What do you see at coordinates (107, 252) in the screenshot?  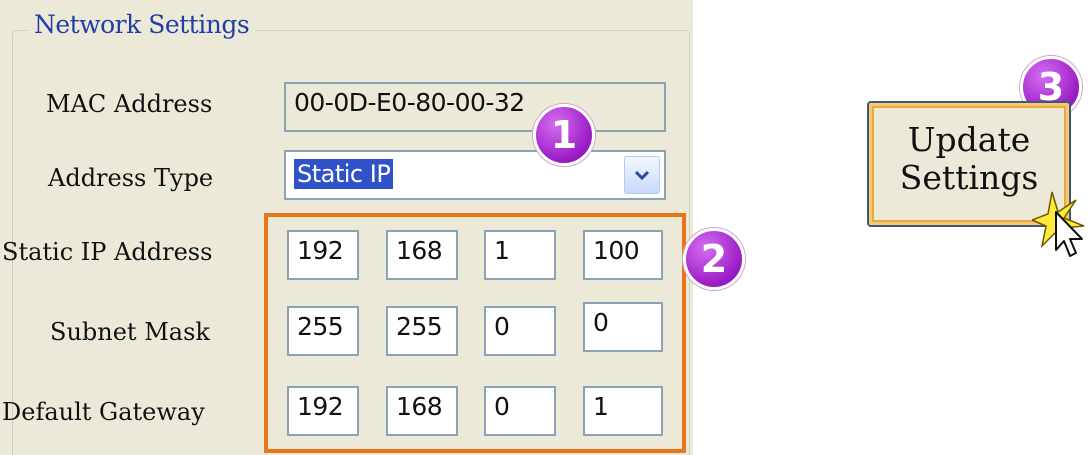 I see `static-ip-label: Static IP Address` at bounding box center [107, 252].